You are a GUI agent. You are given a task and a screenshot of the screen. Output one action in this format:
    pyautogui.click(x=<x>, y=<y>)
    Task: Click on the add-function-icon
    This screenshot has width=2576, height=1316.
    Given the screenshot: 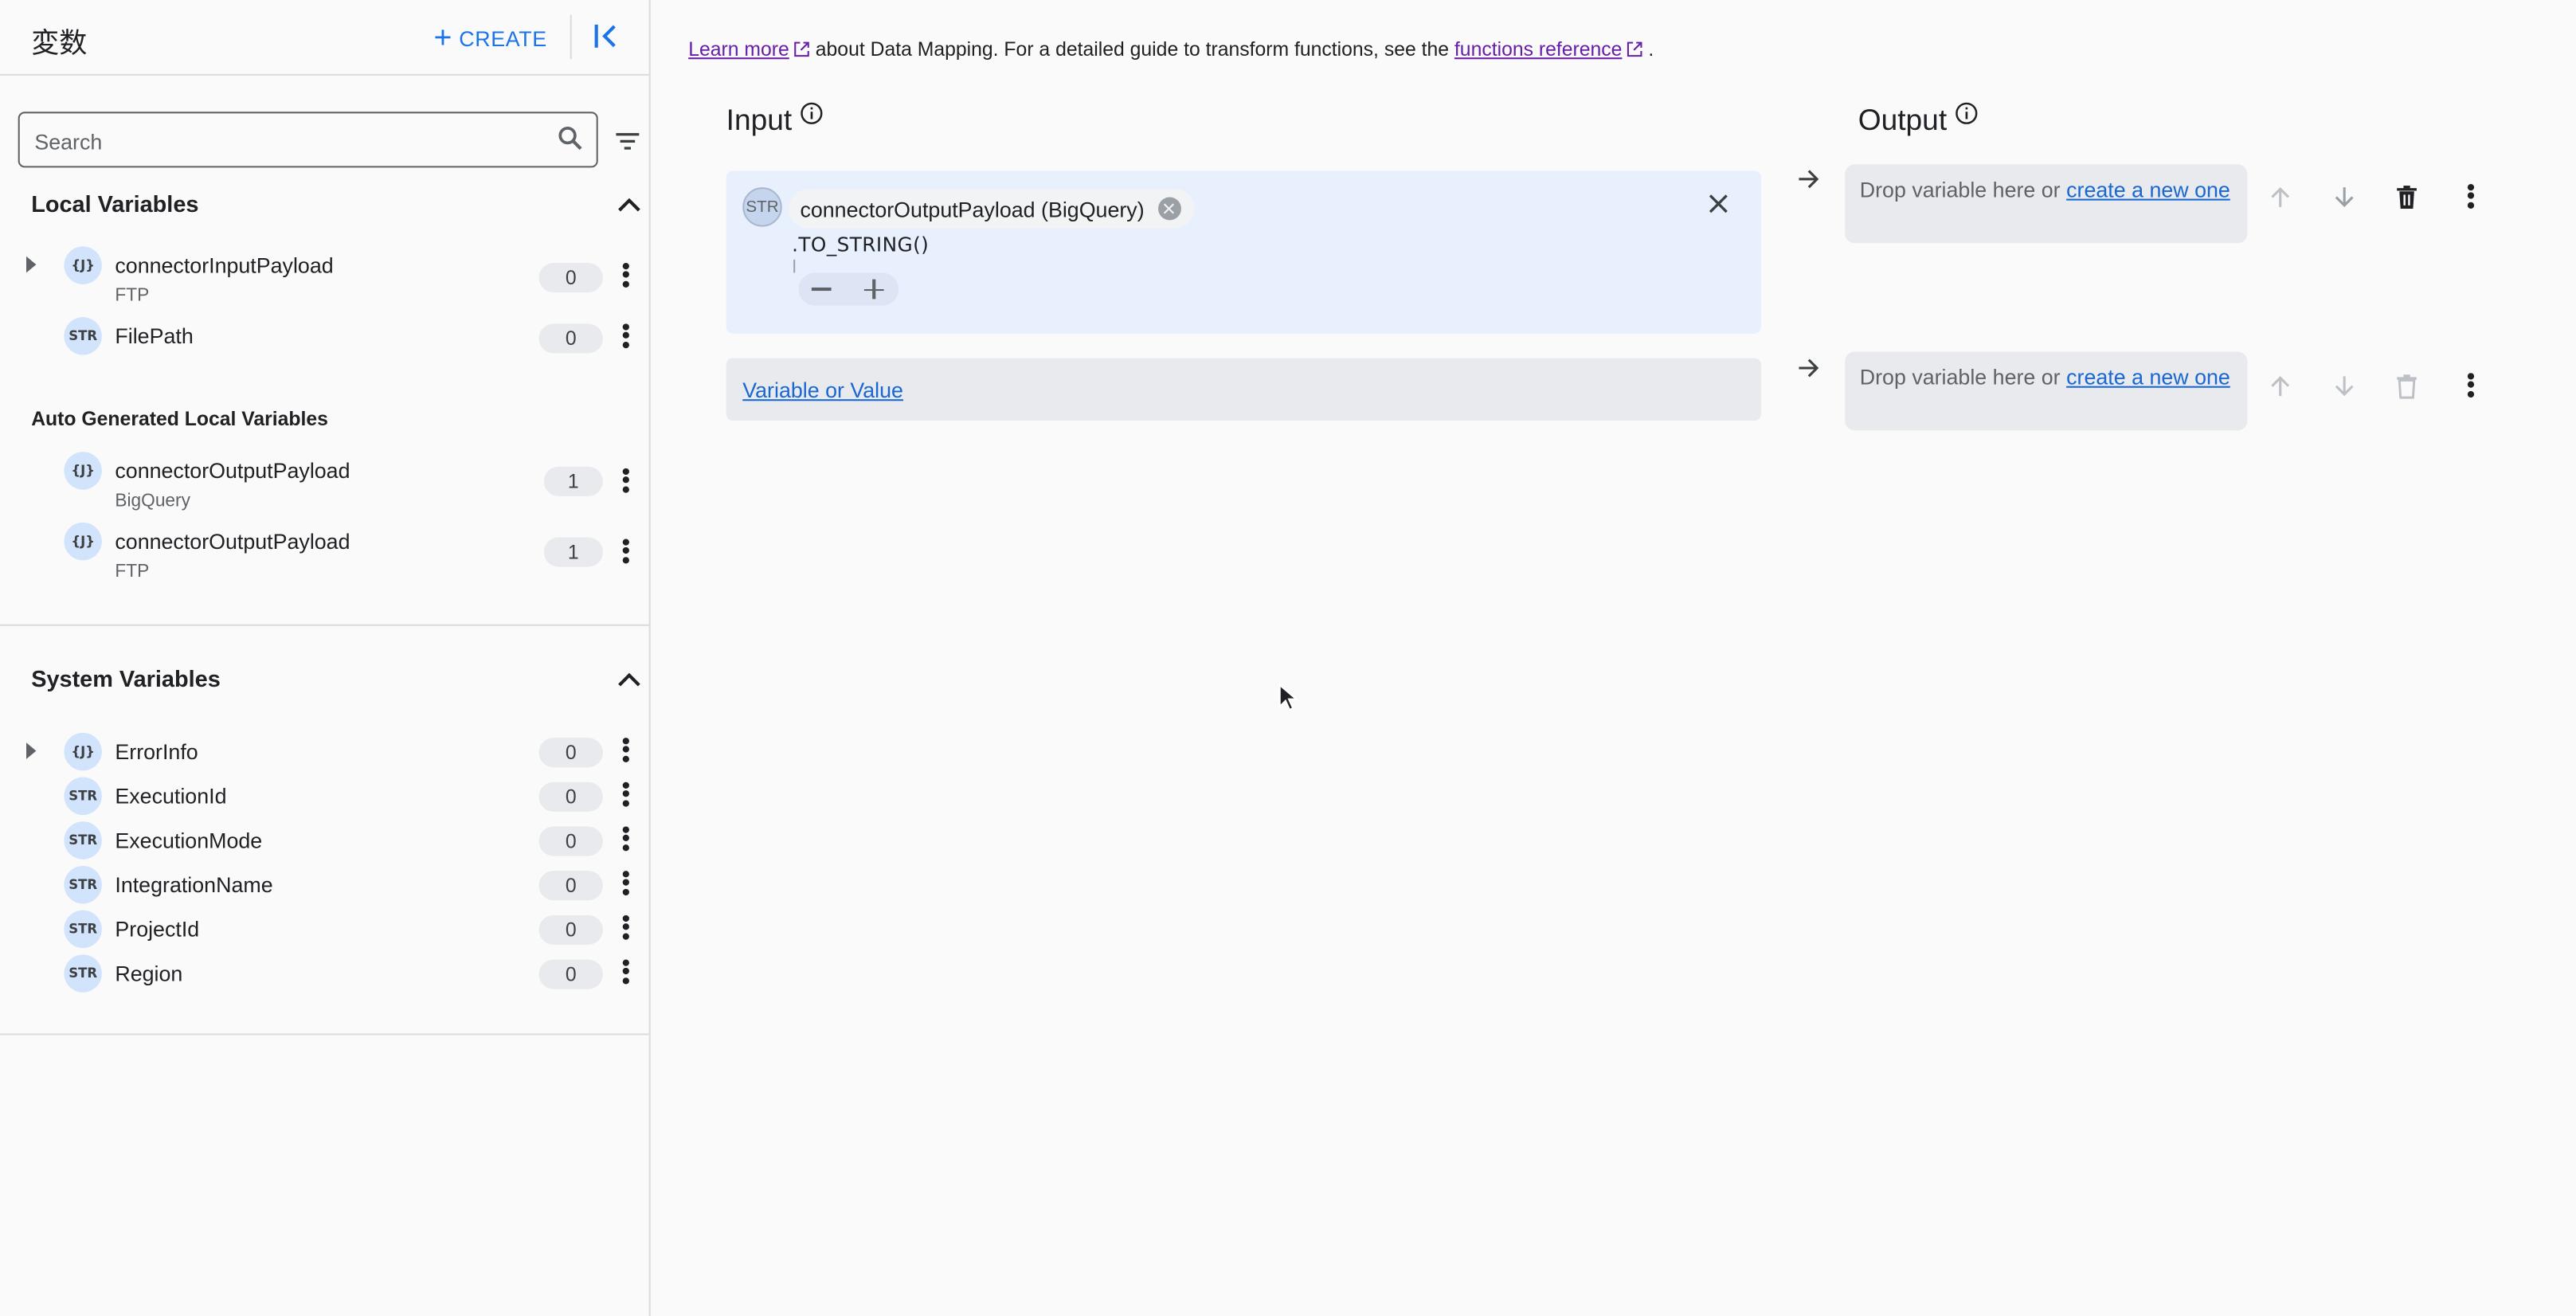 What is the action you would take?
    pyautogui.click(x=874, y=289)
    